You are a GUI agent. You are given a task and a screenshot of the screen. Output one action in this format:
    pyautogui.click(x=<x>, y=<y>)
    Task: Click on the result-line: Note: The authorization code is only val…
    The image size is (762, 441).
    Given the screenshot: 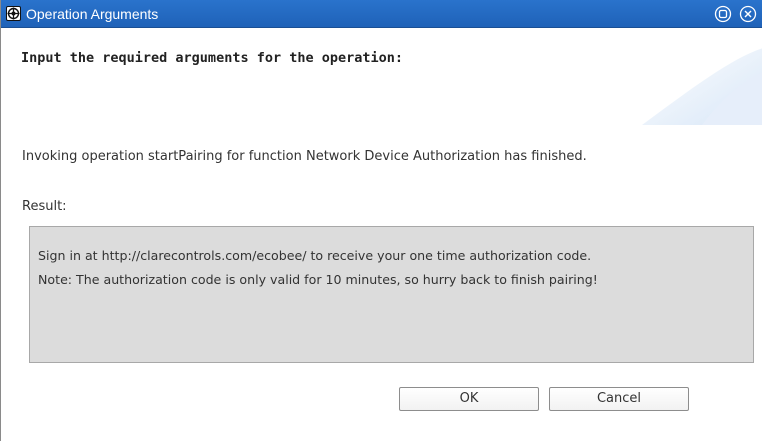 What is the action you would take?
    pyautogui.click(x=318, y=279)
    